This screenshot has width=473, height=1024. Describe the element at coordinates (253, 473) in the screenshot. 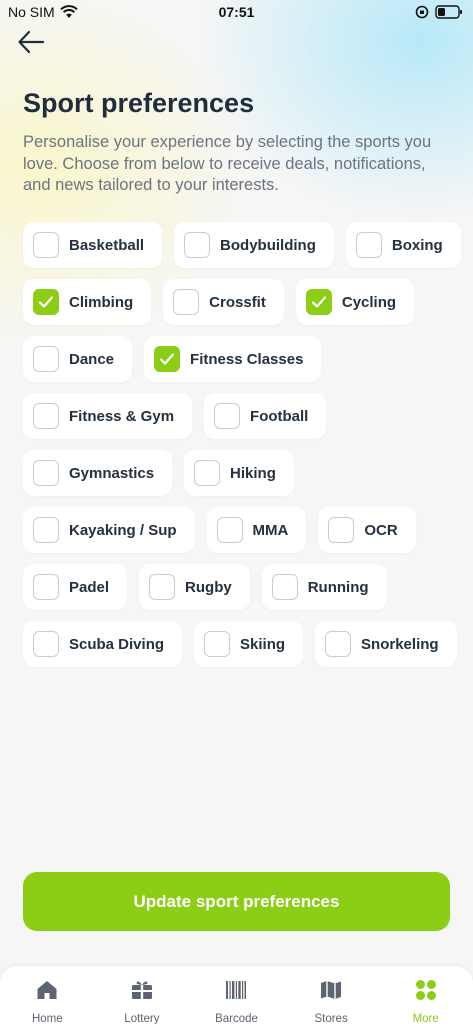

I see `sport-label: Hiking` at that location.